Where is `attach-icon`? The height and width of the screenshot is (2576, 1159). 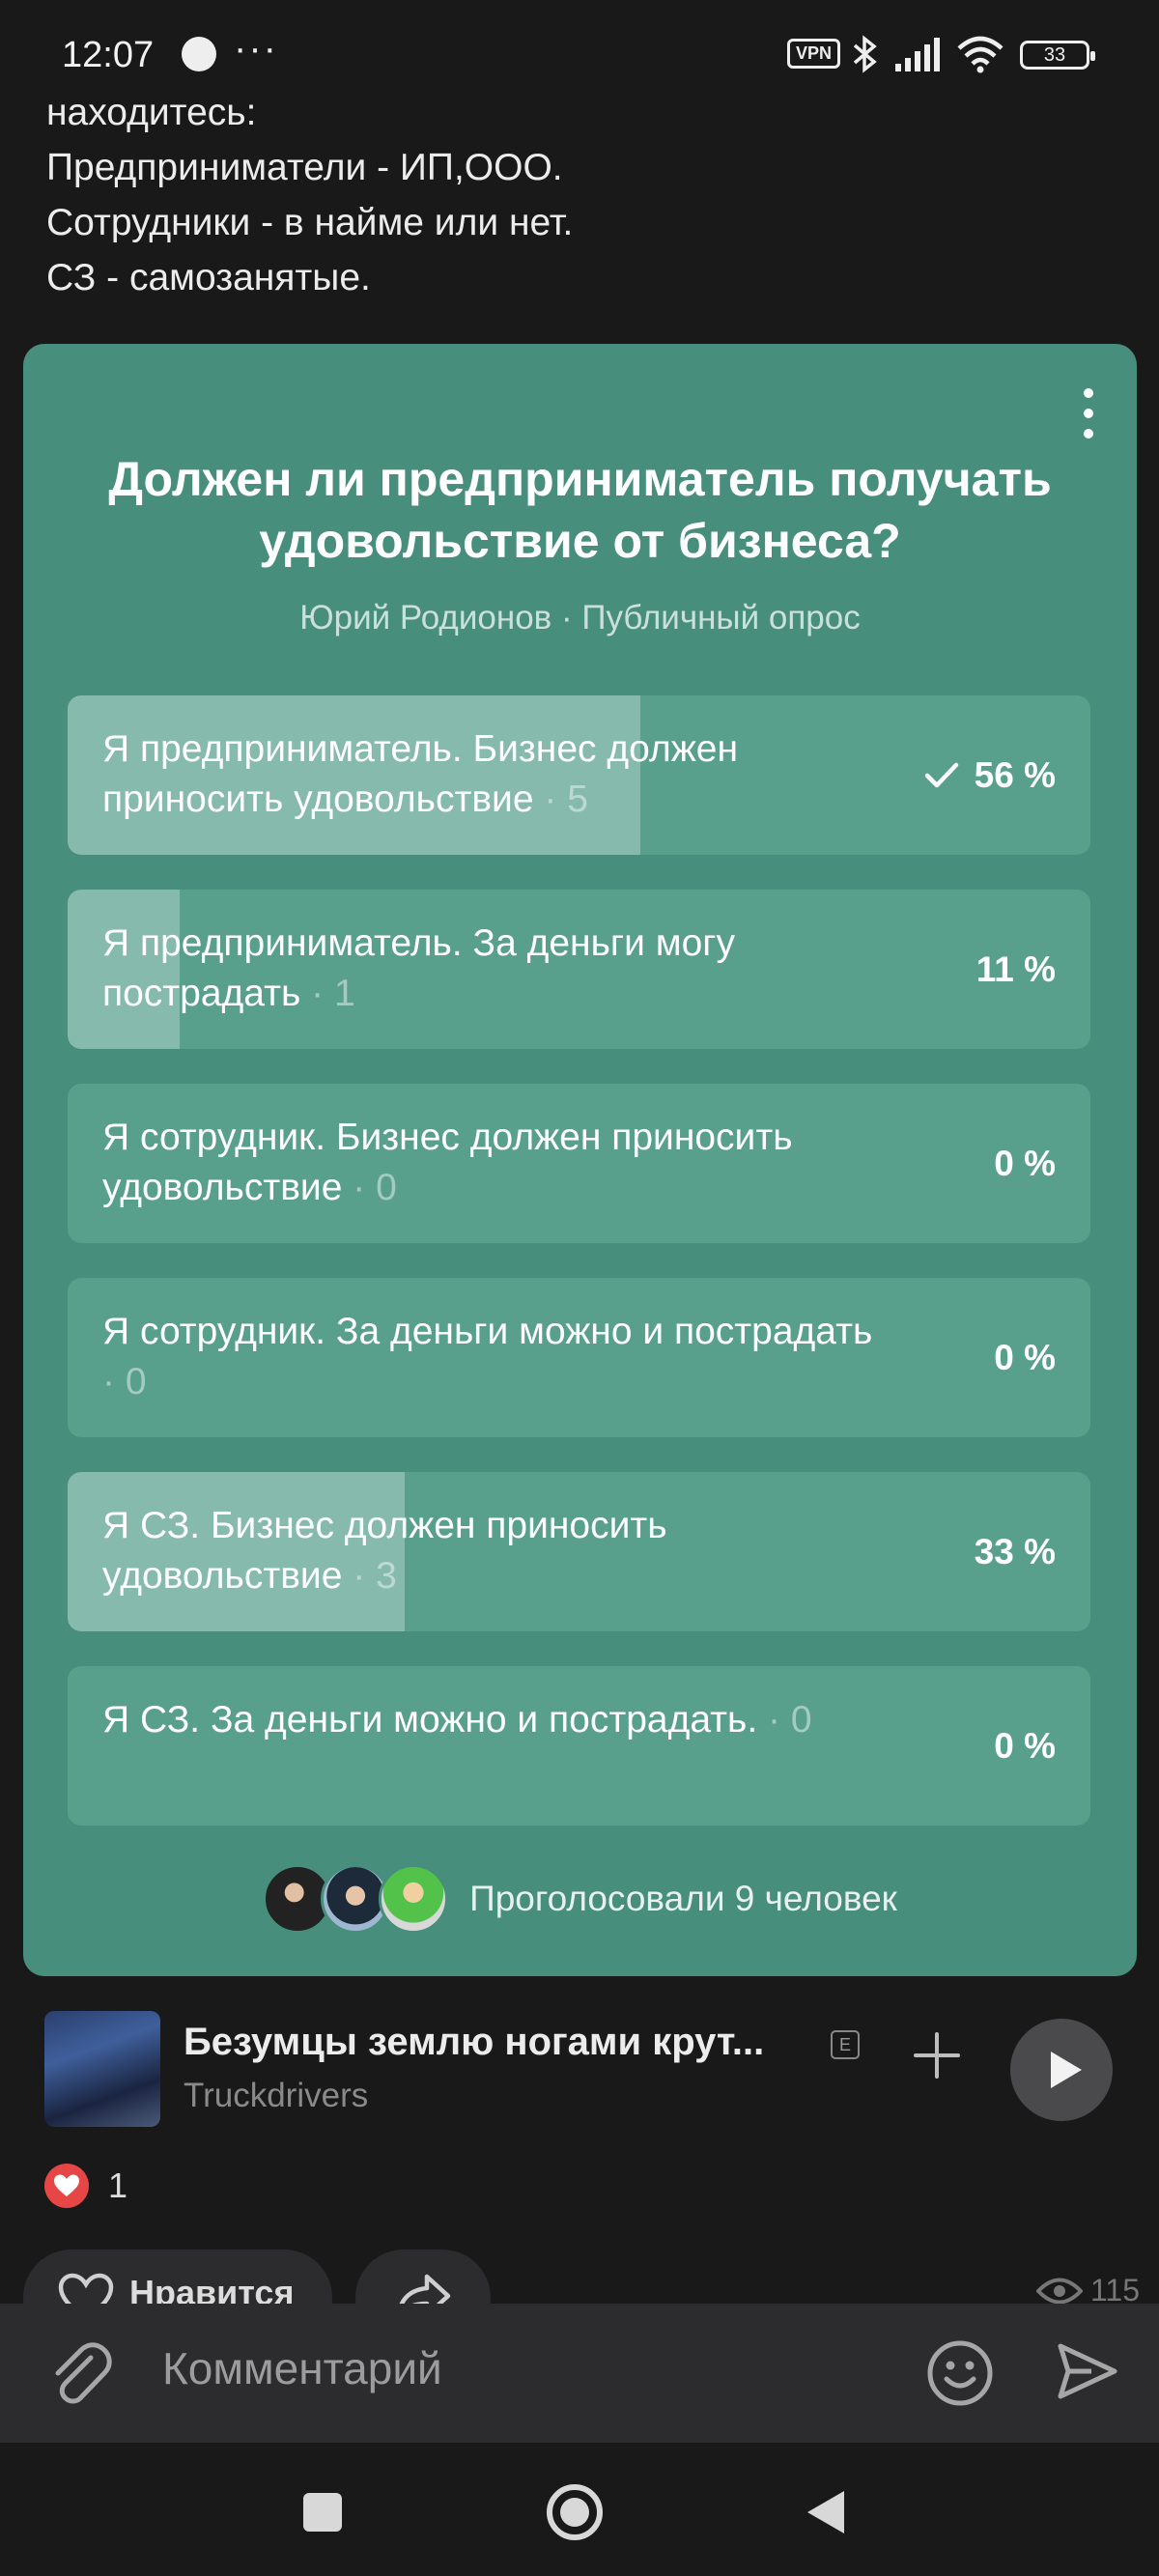 attach-icon is located at coordinates (80, 2374).